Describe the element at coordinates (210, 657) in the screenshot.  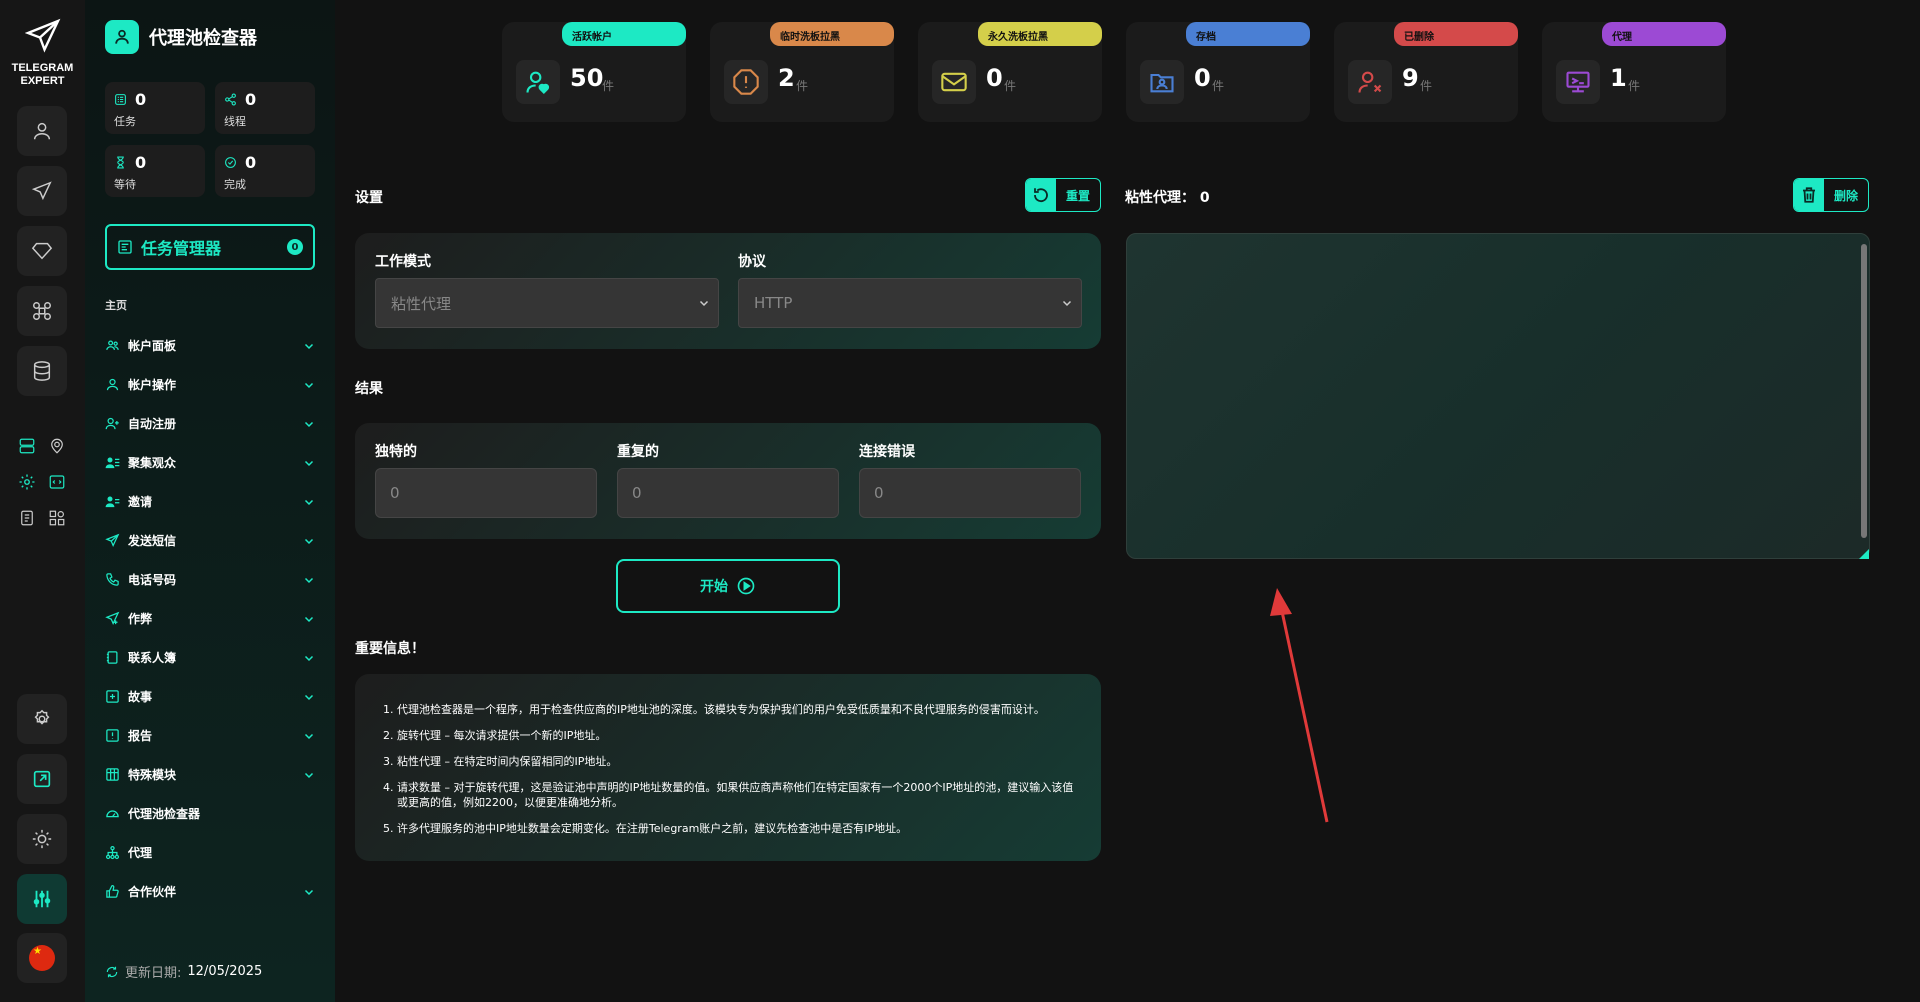
I see `sidebar-item-contacts: 联系人簿` at that location.